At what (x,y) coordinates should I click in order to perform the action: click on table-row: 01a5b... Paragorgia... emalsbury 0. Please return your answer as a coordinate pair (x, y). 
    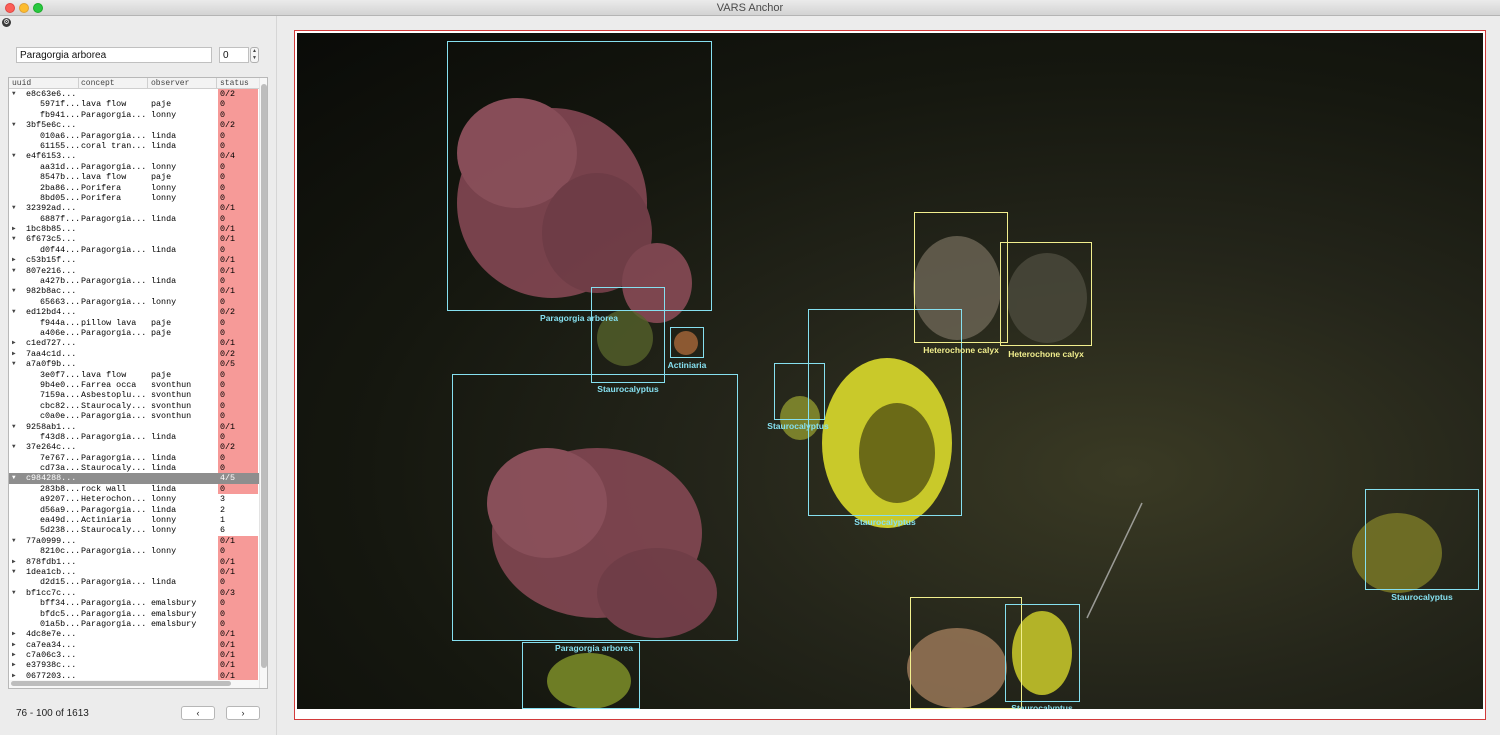
    Looking at the image, I should click on (134, 624).